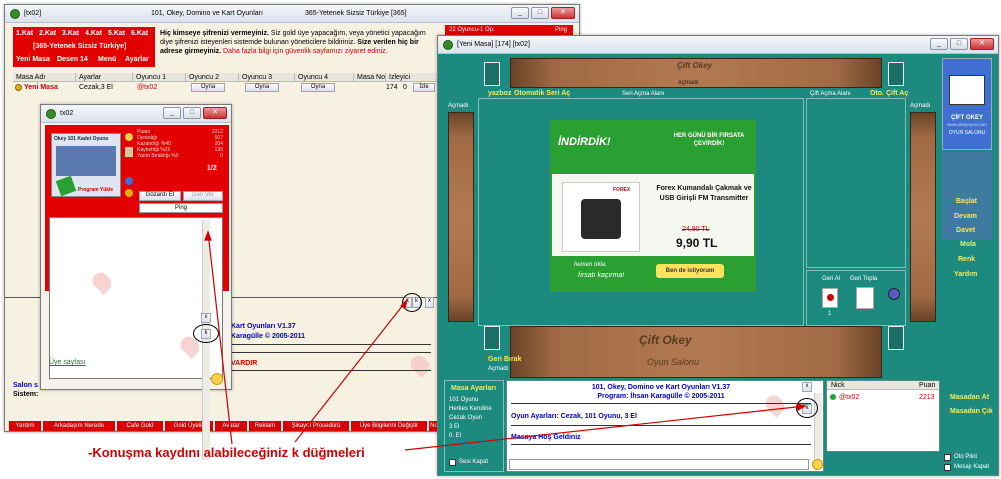  Describe the element at coordinates (605, 428) in the screenshot. I see `annotation-arrow-game` at that location.